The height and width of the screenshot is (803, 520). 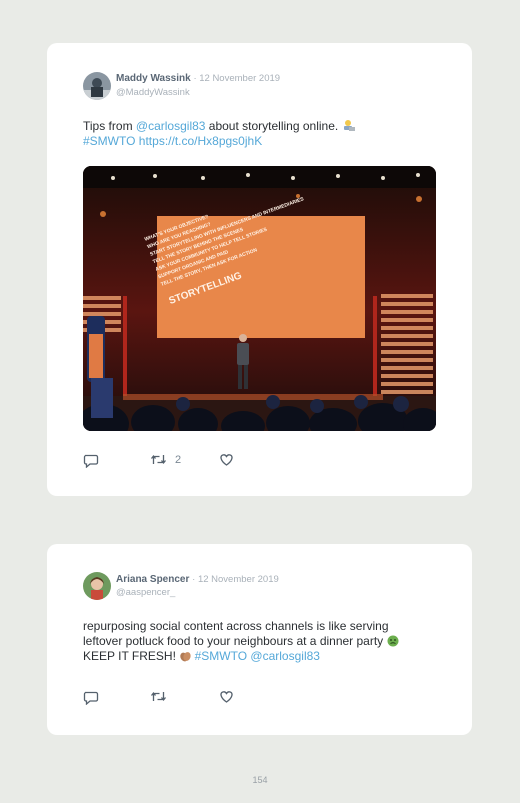 I want to click on author-handle: @aaspencer_, so click(x=145, y=592).